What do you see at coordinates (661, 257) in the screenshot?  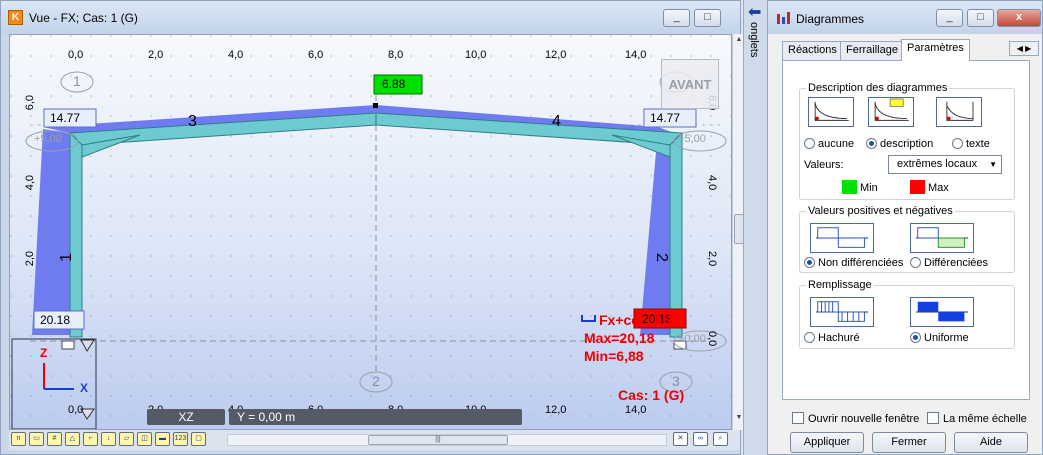 I see `element-label-2: 2` at bounding box center [661, 257].